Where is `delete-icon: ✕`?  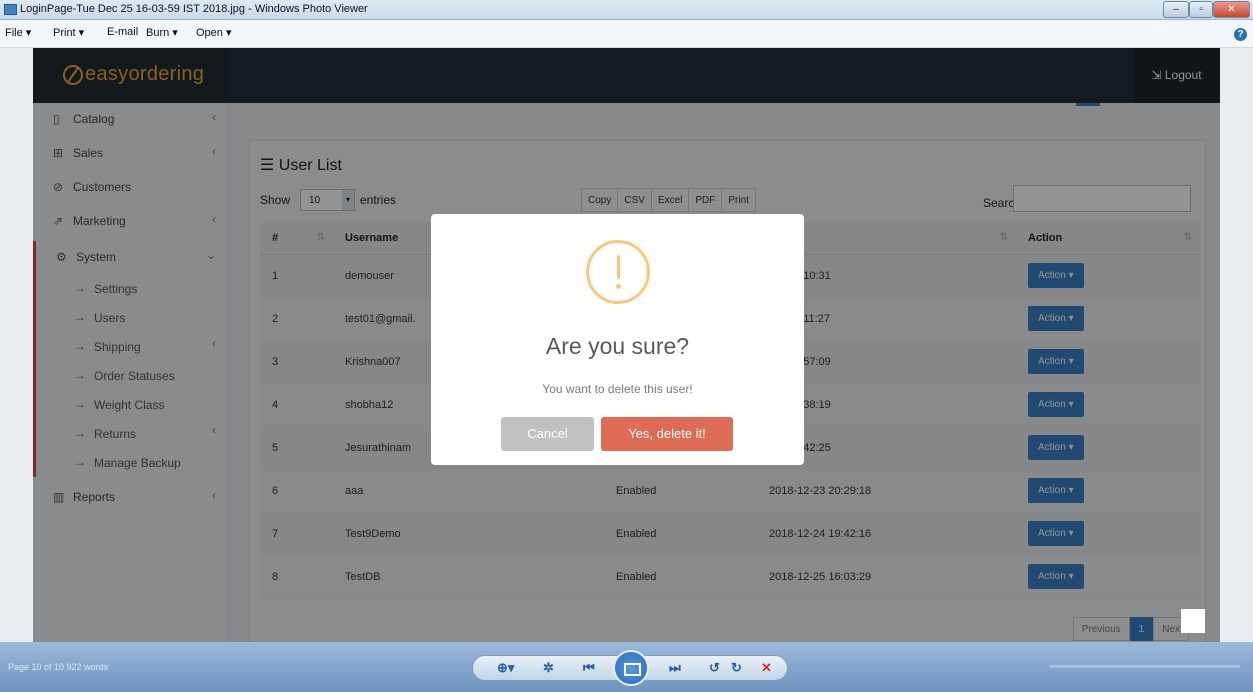 delete-icon: ✕ is located at coordinates (766, 668).